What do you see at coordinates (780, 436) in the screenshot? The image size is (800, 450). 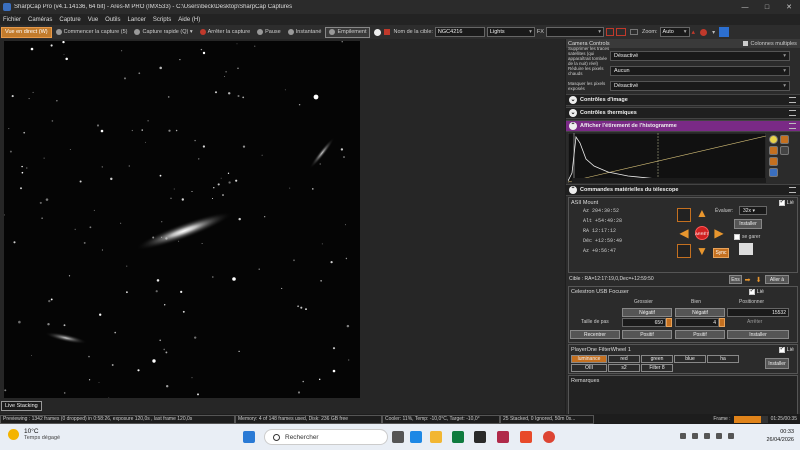 I see `clock: 00:33 26/04/2026` at bounding box center [780, 436].